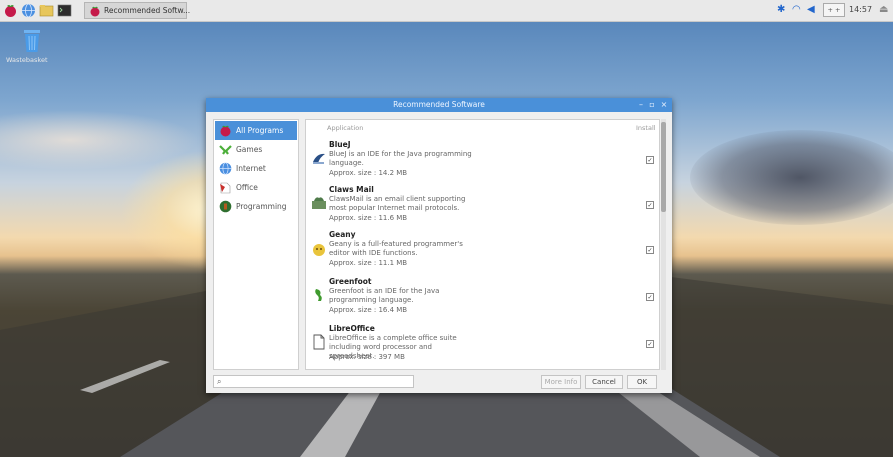 The image size is (893, 457). I want to click on globe-icon, so click(225, 168).